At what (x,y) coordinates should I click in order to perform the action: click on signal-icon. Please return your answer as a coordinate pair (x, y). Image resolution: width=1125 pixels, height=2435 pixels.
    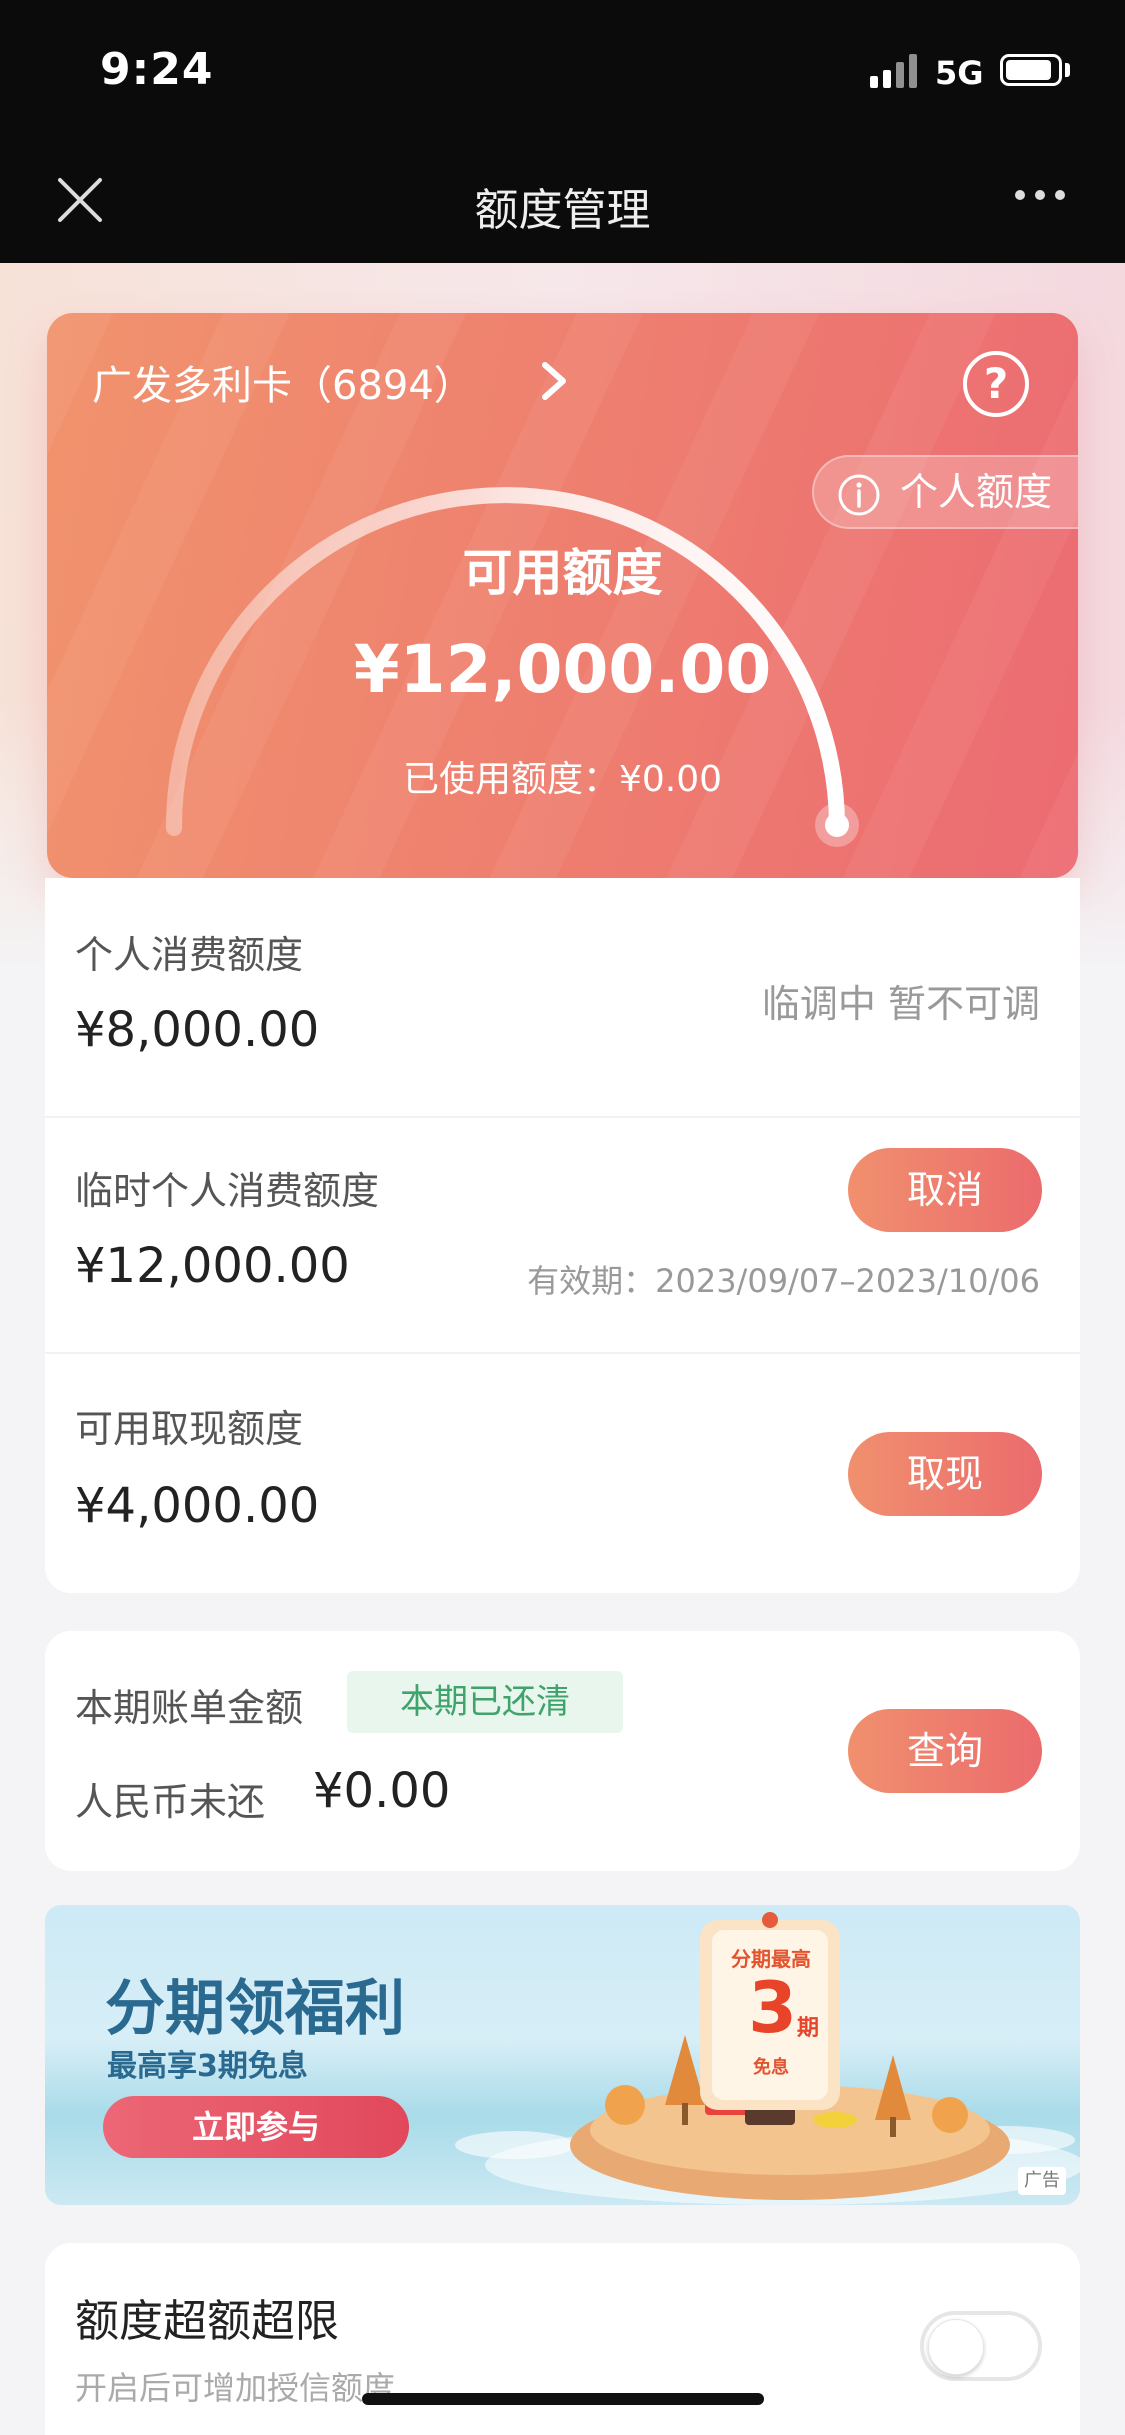
    Looking at the image, I should click on (895, 71).